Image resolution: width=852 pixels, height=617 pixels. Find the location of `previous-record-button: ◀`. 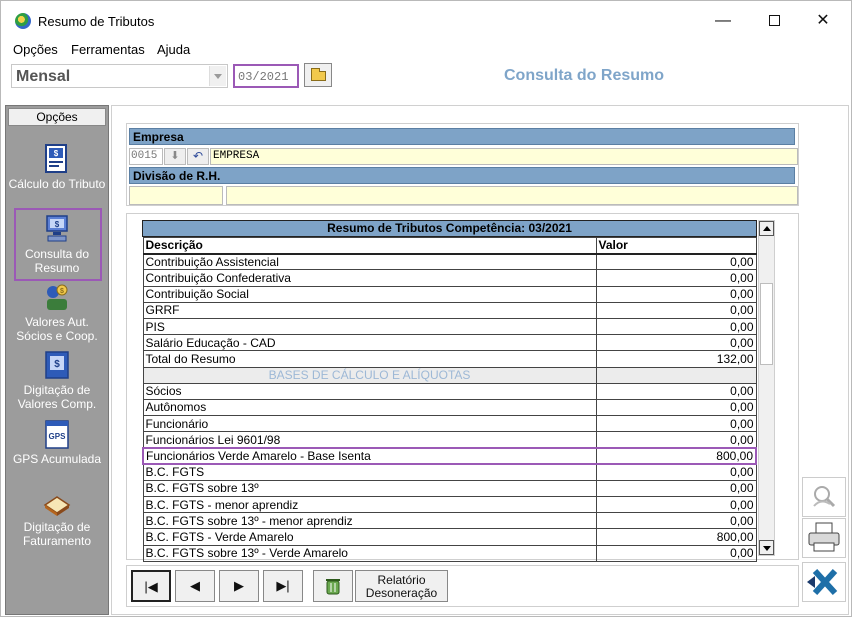

previous-record-button: ◀ is located at coordinates (195, 586).